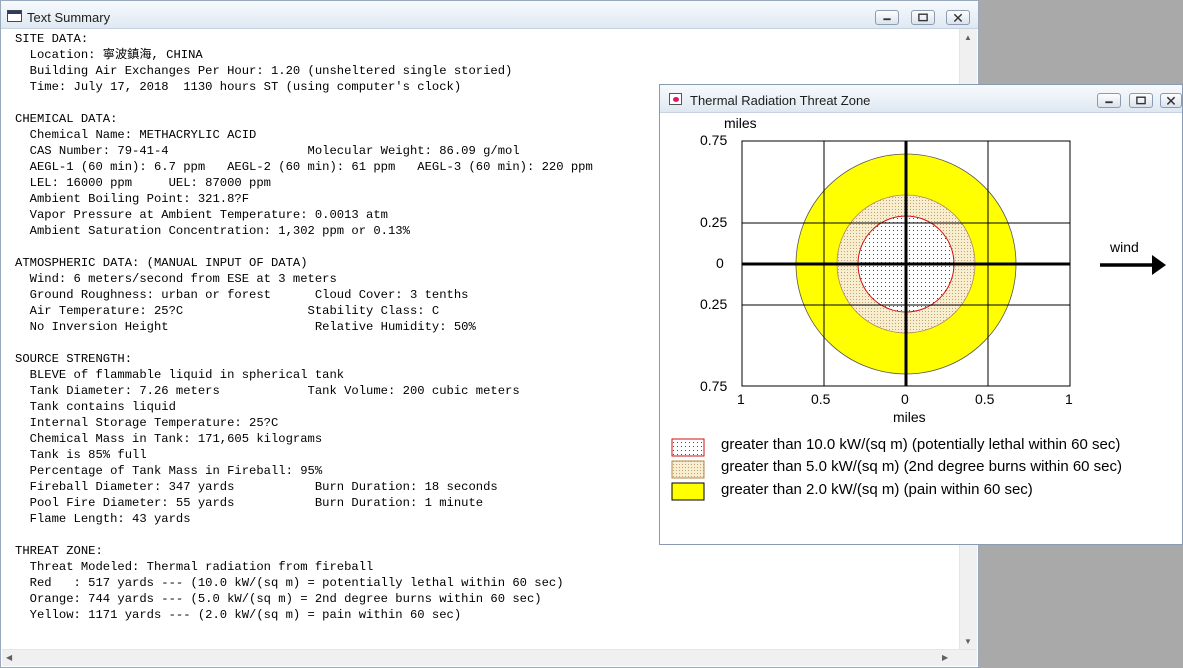  What do you see at coordinates (714, 222) in the screenshot?
I see `y-tick-upper: 0.25` at bounding box center [714, 222].